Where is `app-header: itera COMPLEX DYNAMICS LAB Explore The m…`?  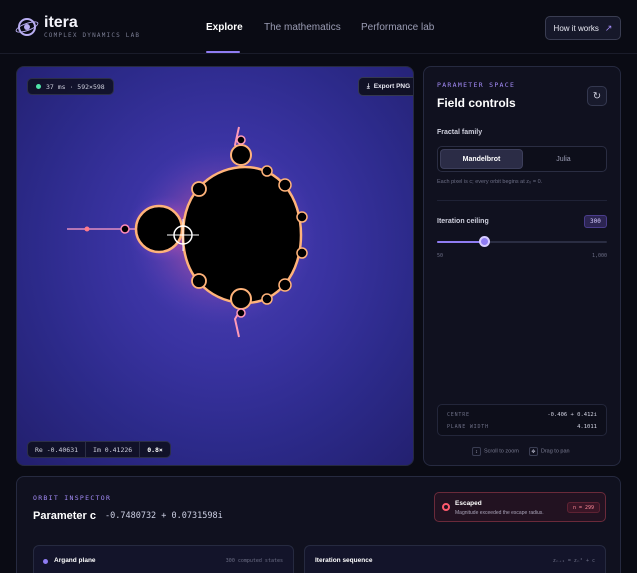 app-header: itera COMPLEX DYNAMICS LAB Explore The m… is located at coordinates (318, 27).